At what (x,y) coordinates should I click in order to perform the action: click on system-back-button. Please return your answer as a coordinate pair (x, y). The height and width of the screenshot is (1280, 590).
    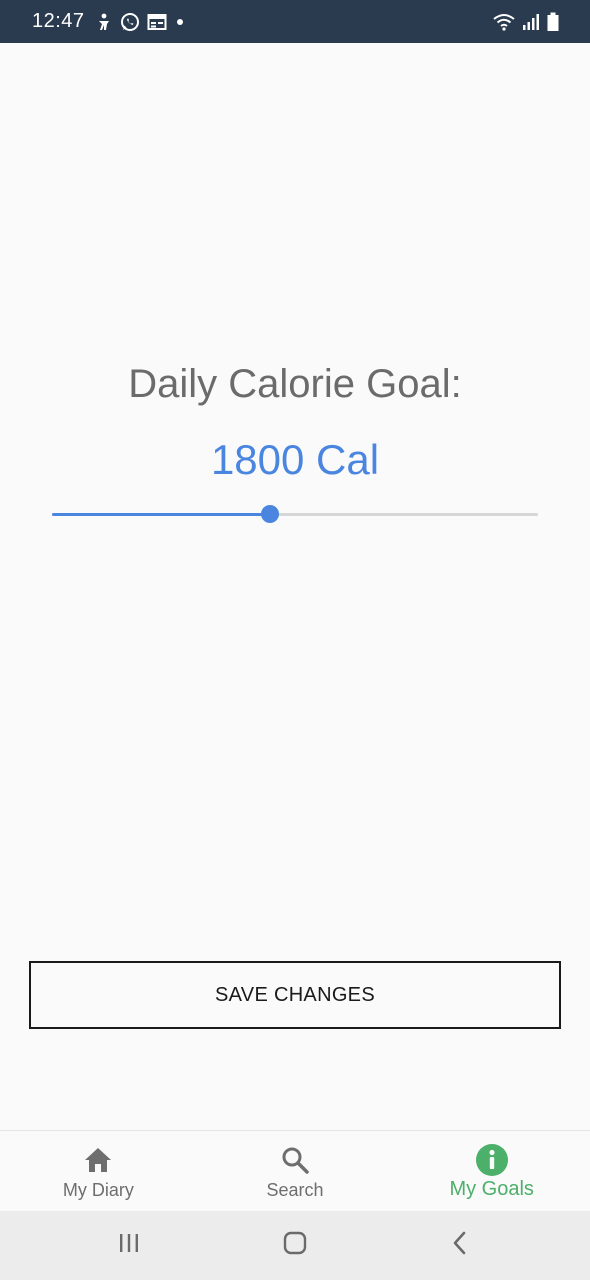
    Looking at the image, I should click on (460, 1245).